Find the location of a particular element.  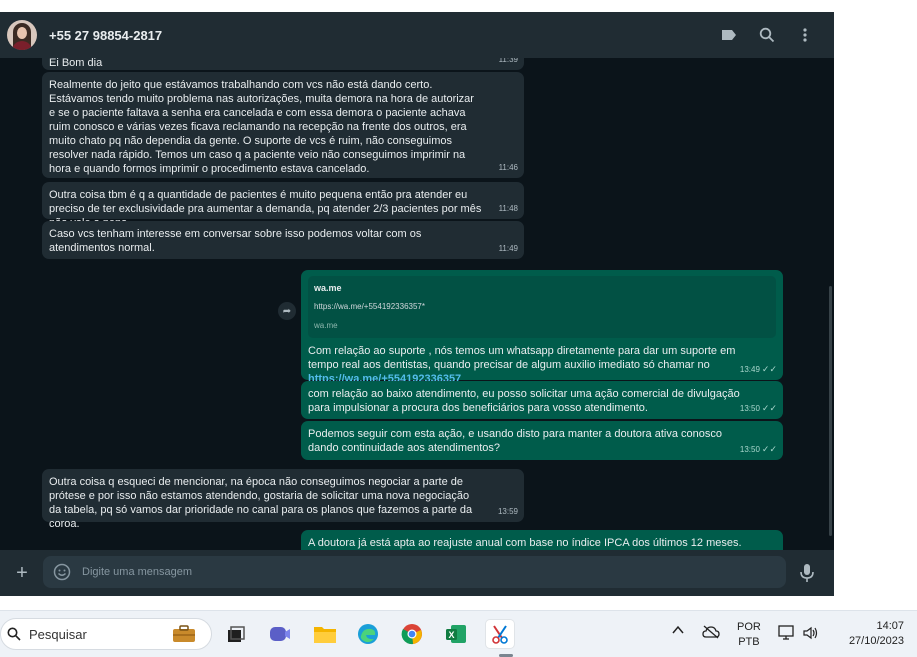

task-view-icon is located at coordinates (236, 634).